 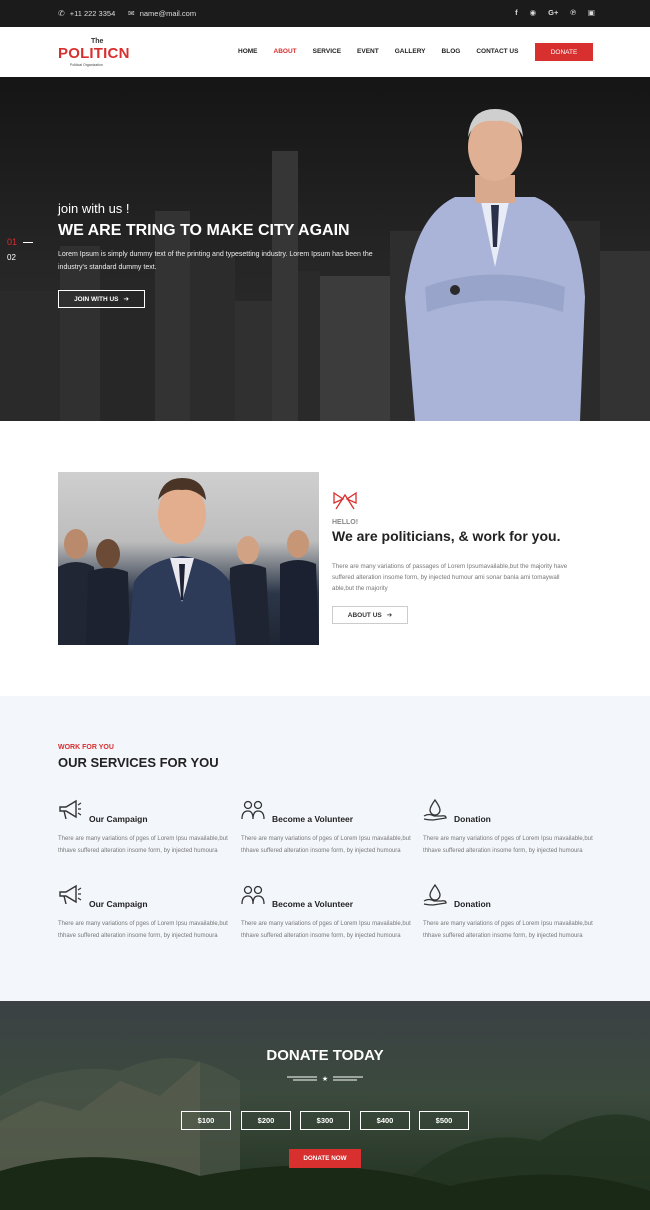 What do you see at coordinates (564, 52) in the screenshot?
I see `header-donate-button: DONATE` at bounding box center [564, 52].